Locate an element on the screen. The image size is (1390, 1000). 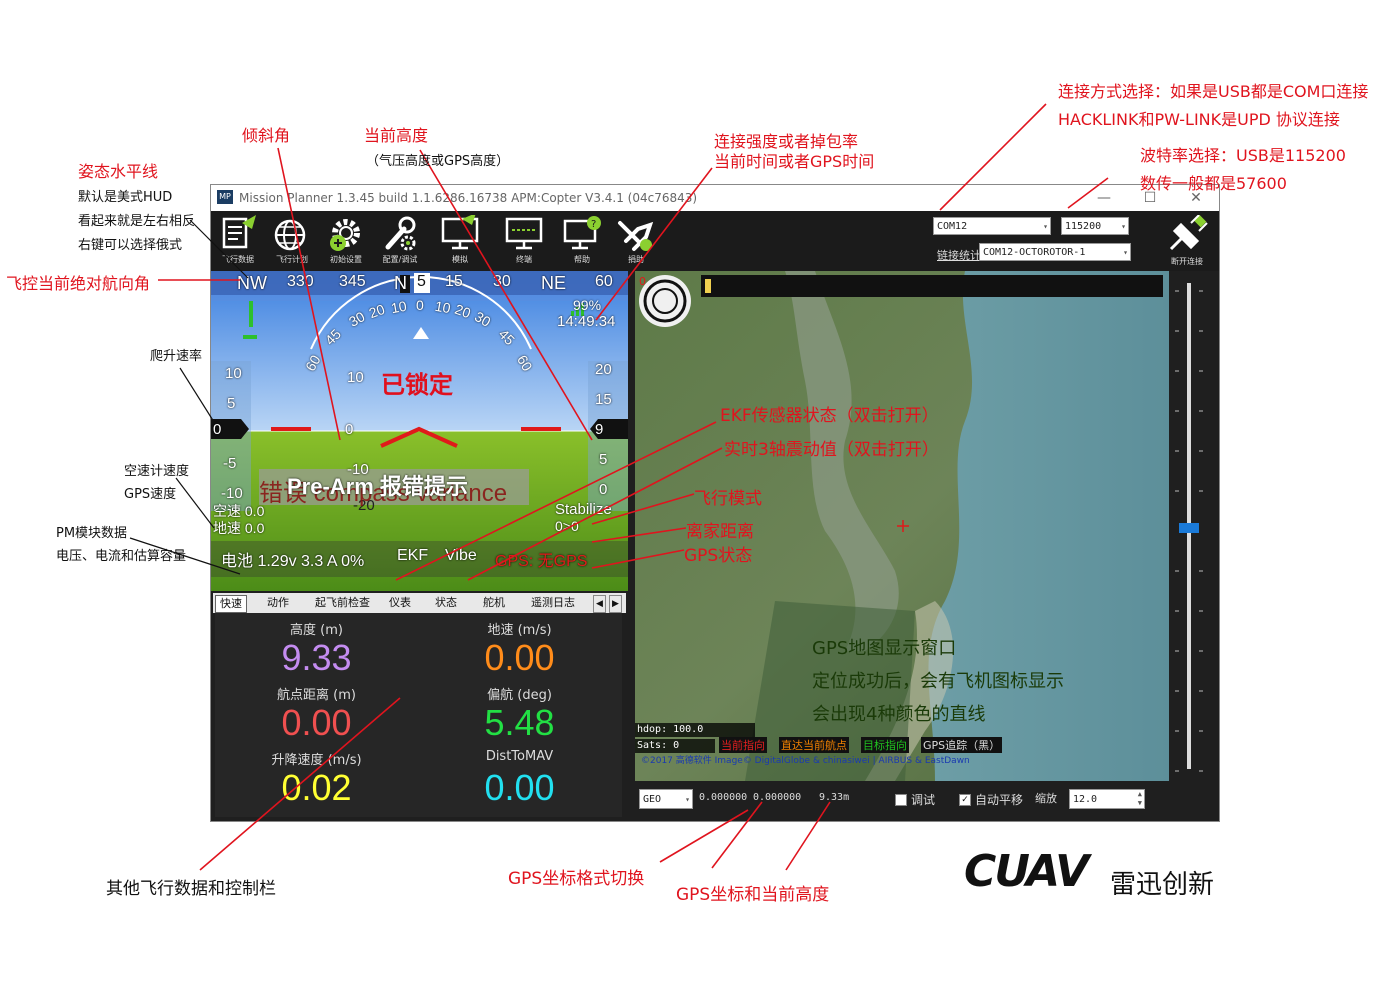
quick-value-wp-distance: 0.00 is located at coordinates (316, 722).